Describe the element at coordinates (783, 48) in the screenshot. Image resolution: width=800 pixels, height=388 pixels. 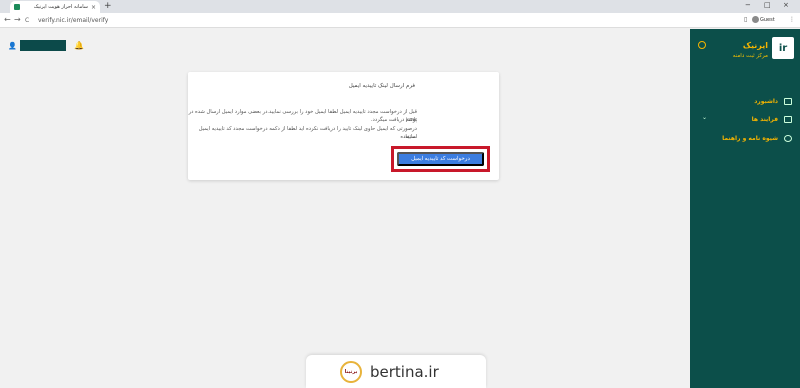
I see `irnic-logo: ir` at that location.